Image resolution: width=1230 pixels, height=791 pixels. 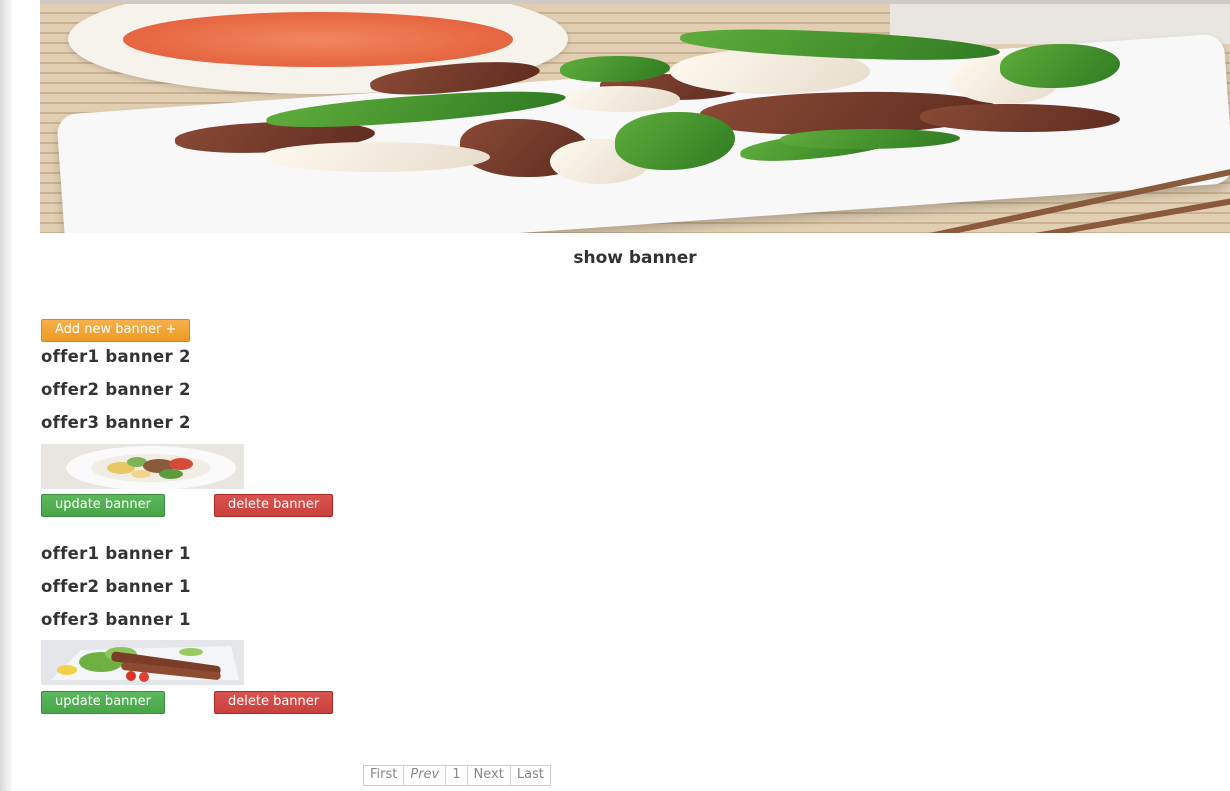 What do you see at coordinates (26, 395) in the screenshot?
I see `left-margin` at bounding box center [26, 395].